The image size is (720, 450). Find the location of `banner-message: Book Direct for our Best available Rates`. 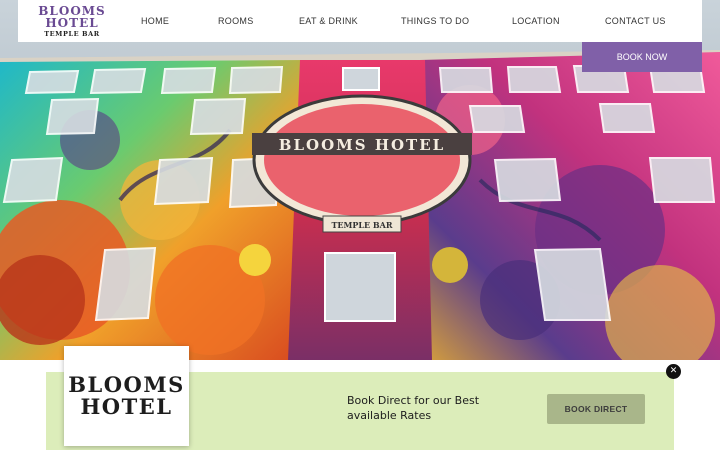

banner-message: Book Direct for our Best available Rates is located at coordinates (413, 408).